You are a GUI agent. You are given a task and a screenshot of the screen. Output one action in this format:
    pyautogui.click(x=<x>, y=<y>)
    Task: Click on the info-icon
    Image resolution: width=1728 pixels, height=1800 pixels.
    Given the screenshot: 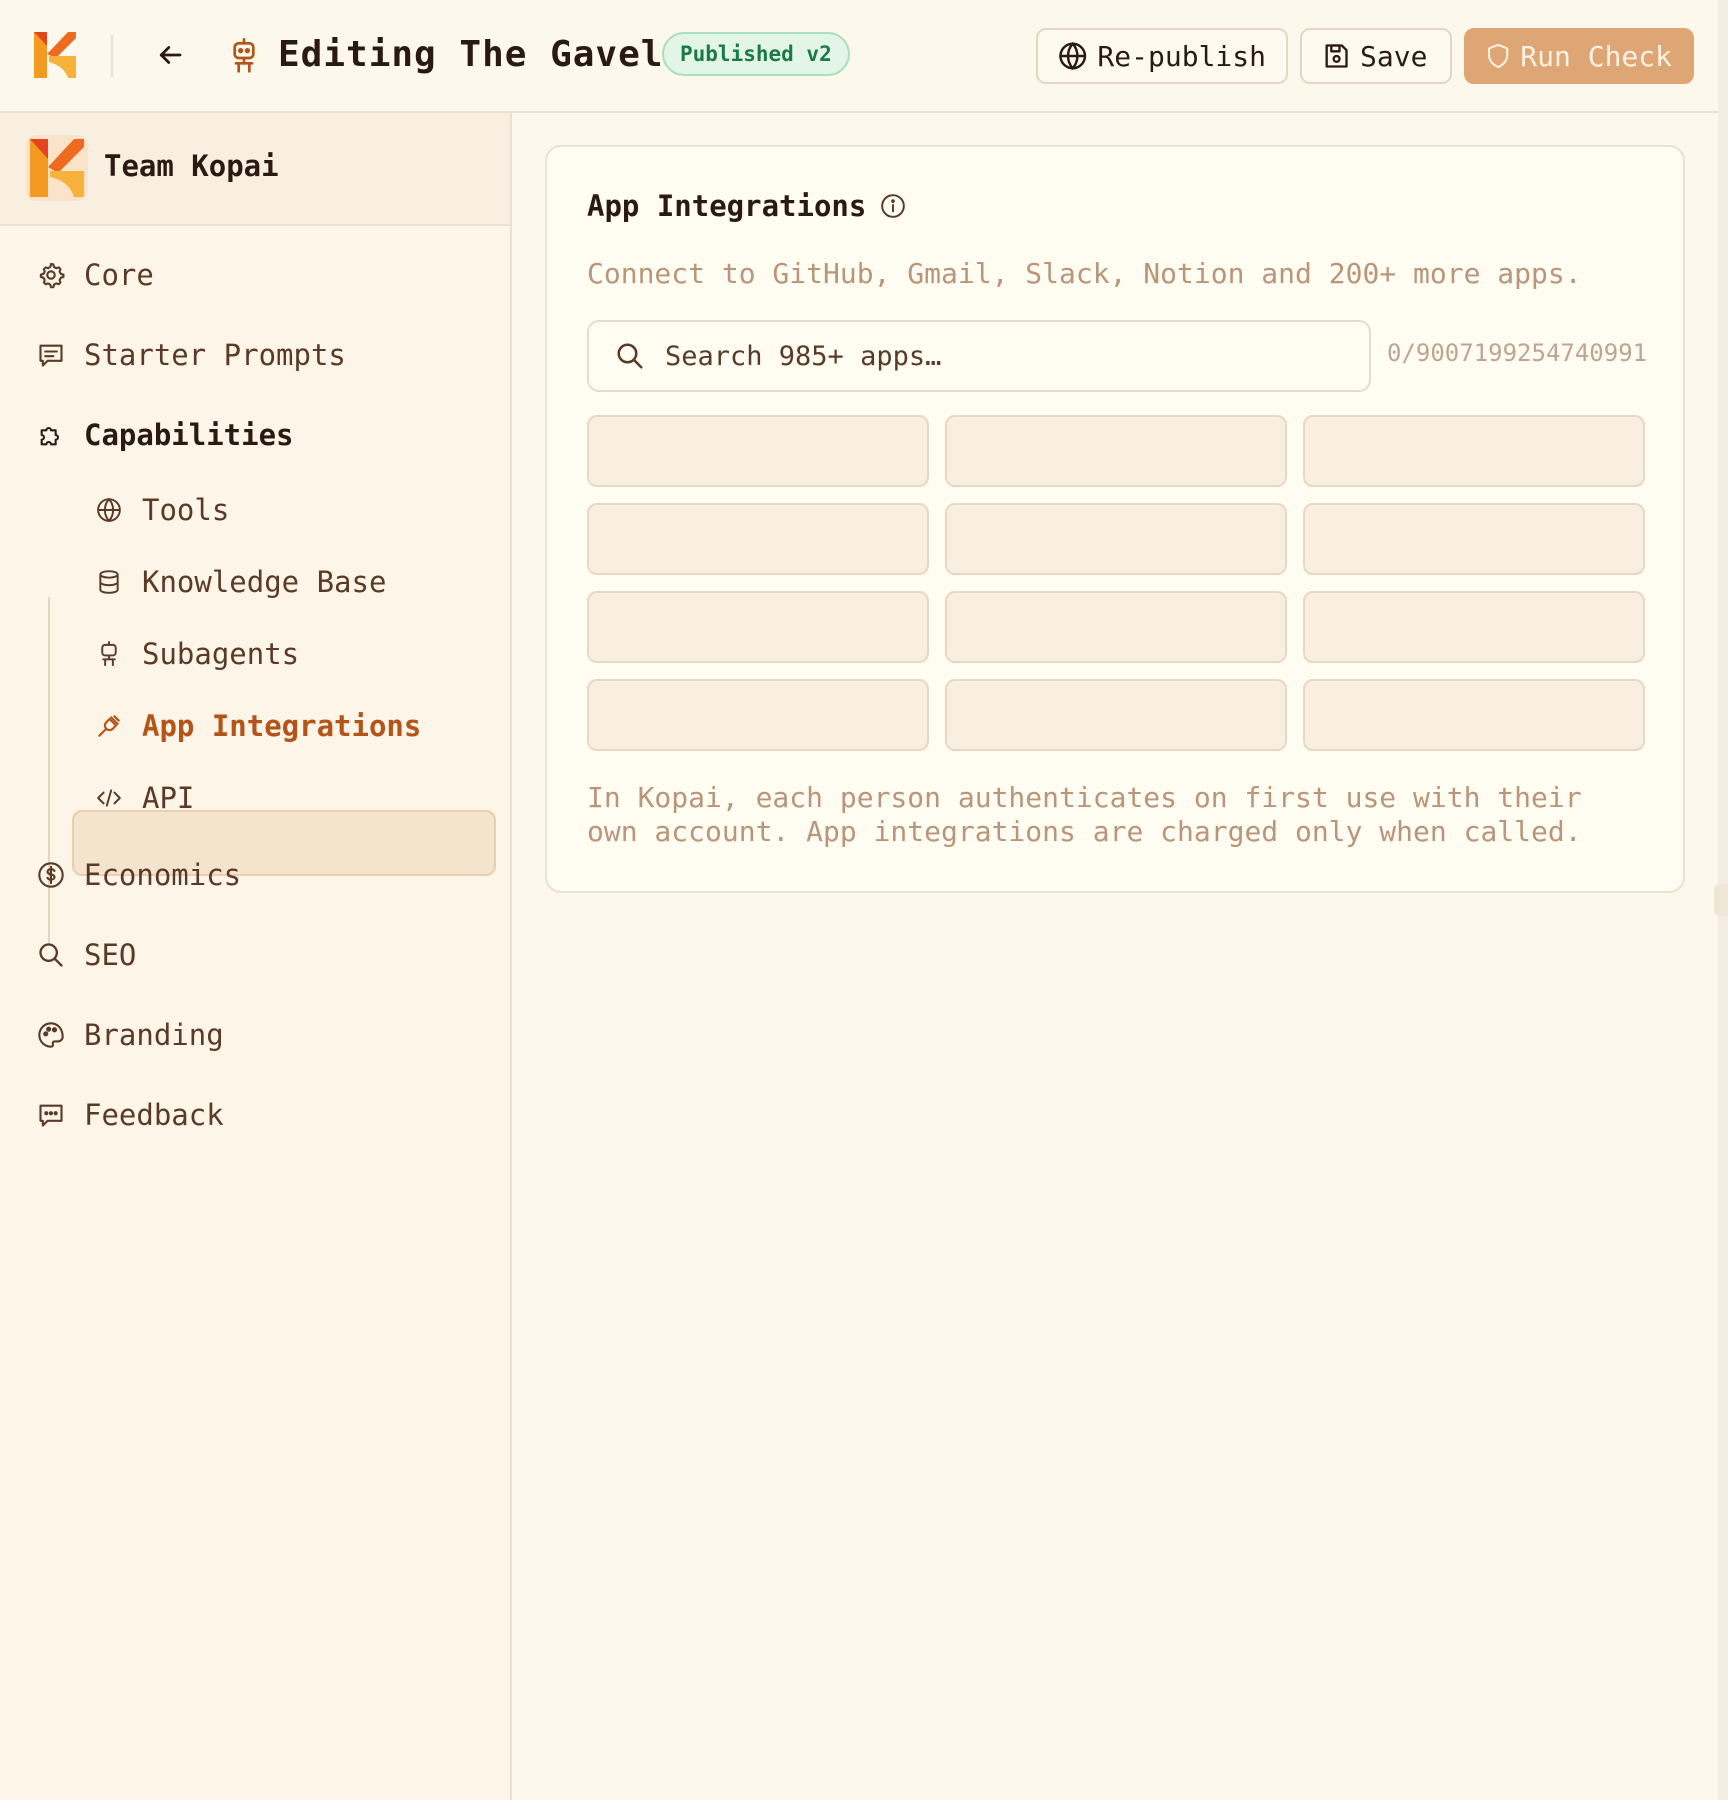 What is the action you would take?
    pyautogui.click(x=893, y=206)
    